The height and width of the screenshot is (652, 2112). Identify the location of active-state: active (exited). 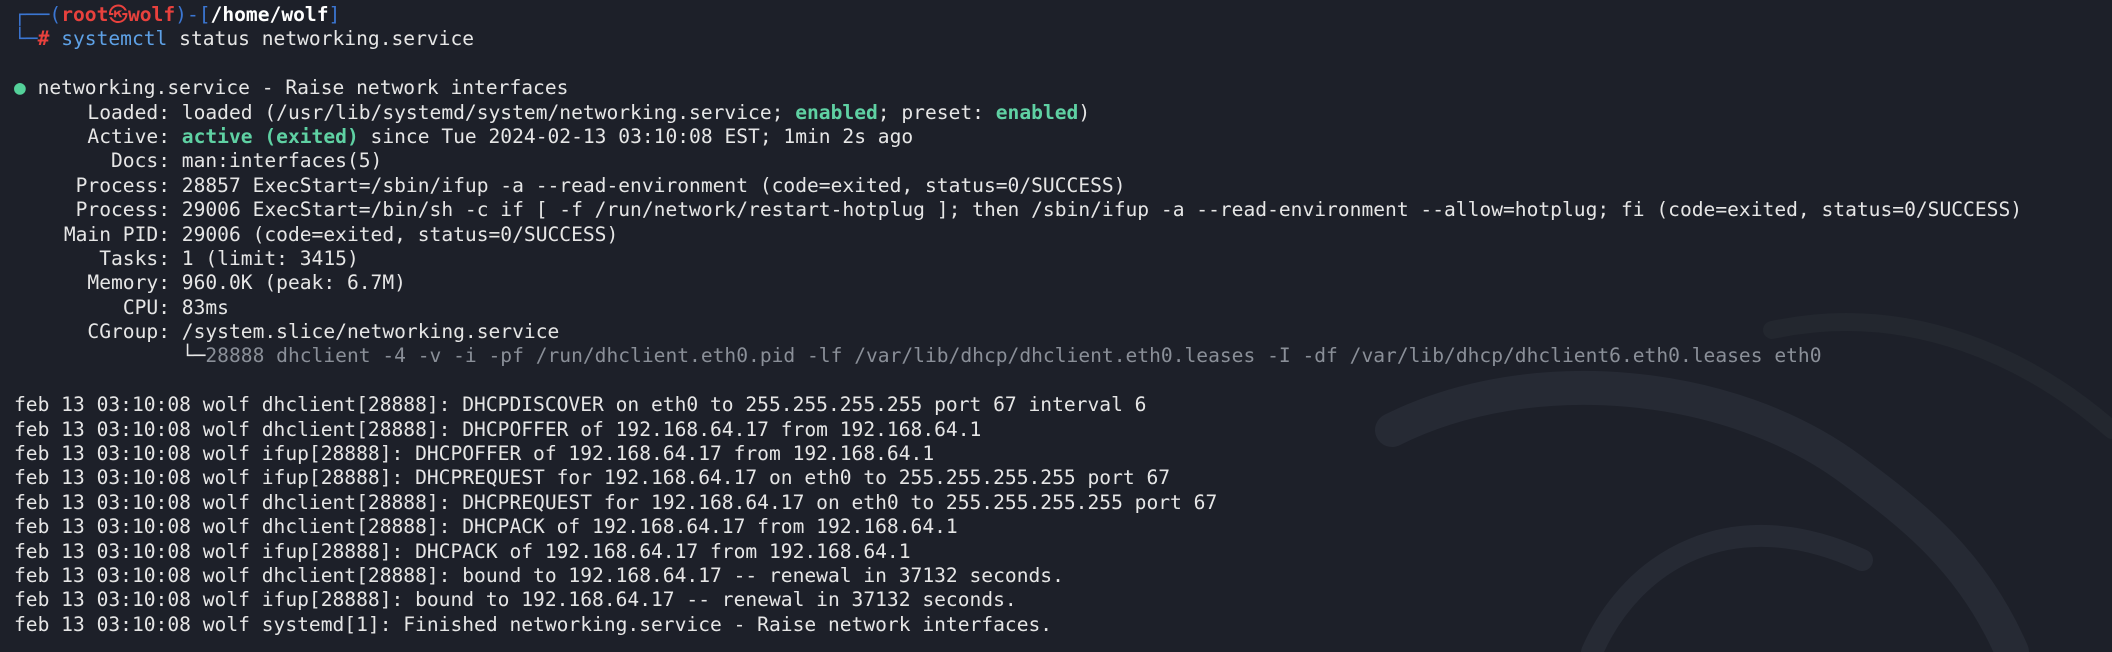
(270, 136).